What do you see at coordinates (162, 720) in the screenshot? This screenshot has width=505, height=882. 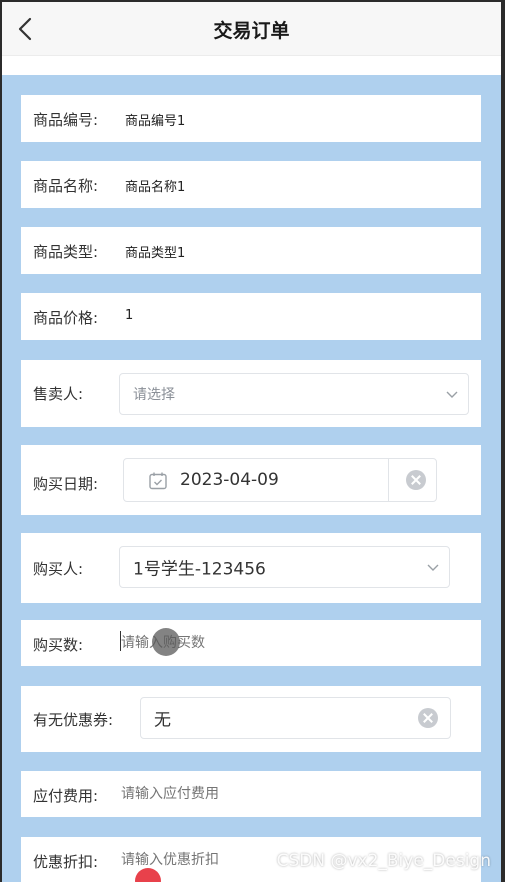 I see `coupon-value: 无` at bounding box center [162, 720].